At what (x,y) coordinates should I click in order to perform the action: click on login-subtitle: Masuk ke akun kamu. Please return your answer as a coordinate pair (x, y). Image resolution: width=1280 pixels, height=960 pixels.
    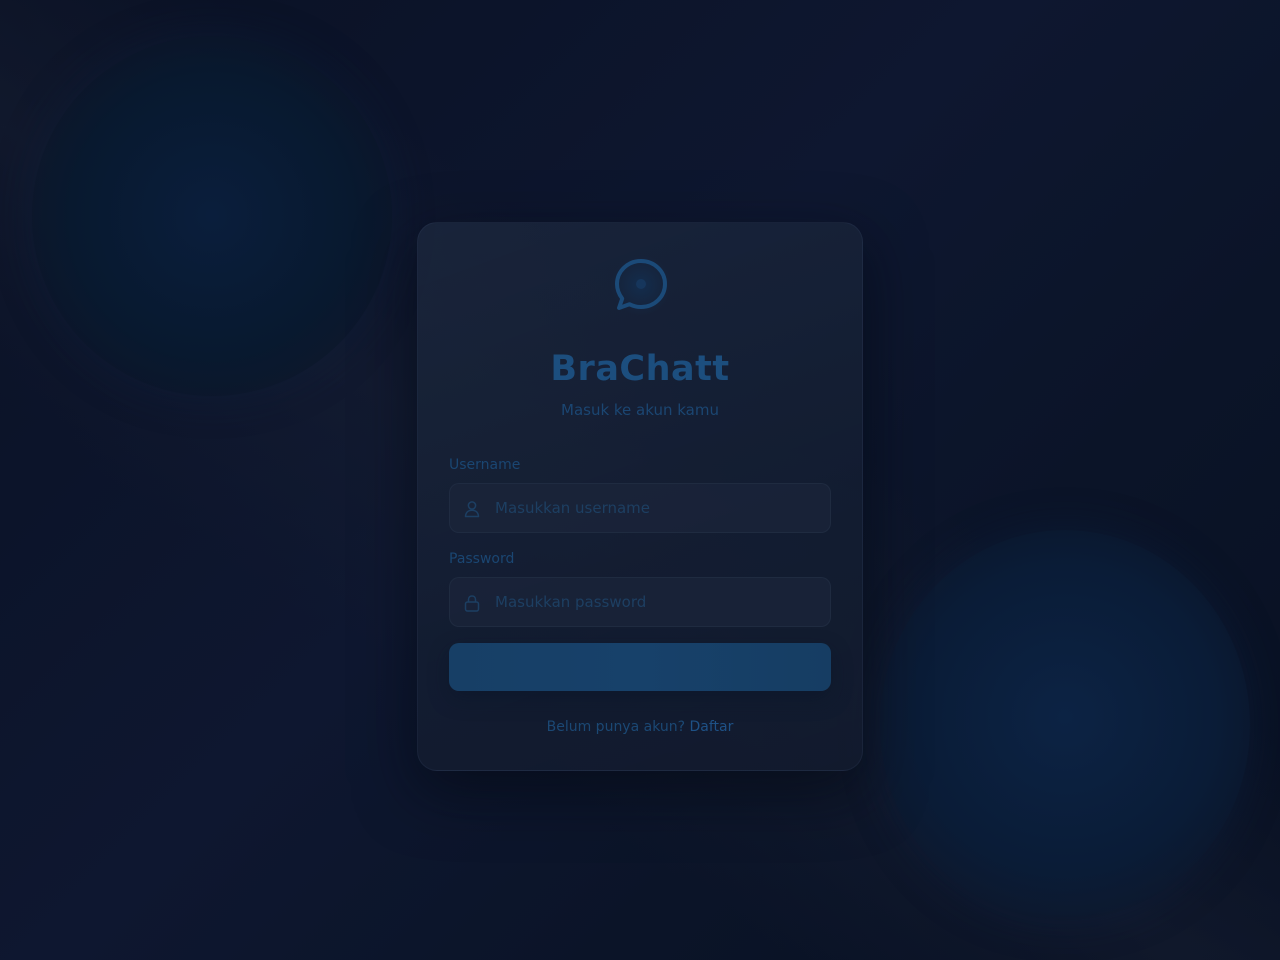
    Looking at the image, I should click on (640, 410).